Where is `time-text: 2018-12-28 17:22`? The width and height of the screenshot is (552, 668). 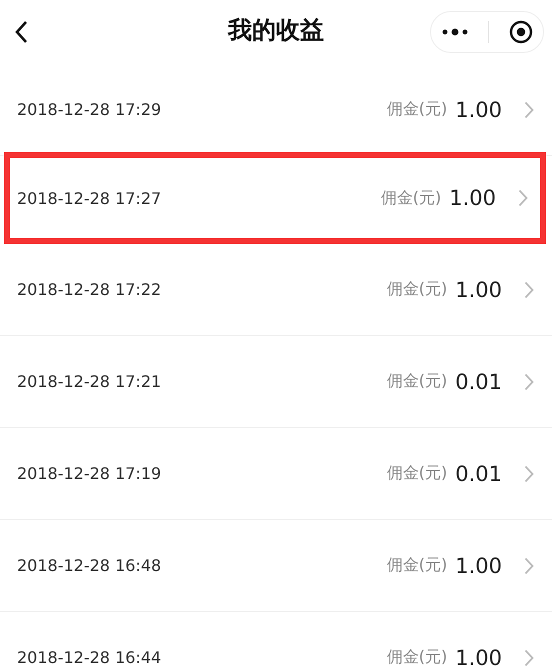 time-text: 2018-12-28 17:22 is located at coordinates (89, 289).